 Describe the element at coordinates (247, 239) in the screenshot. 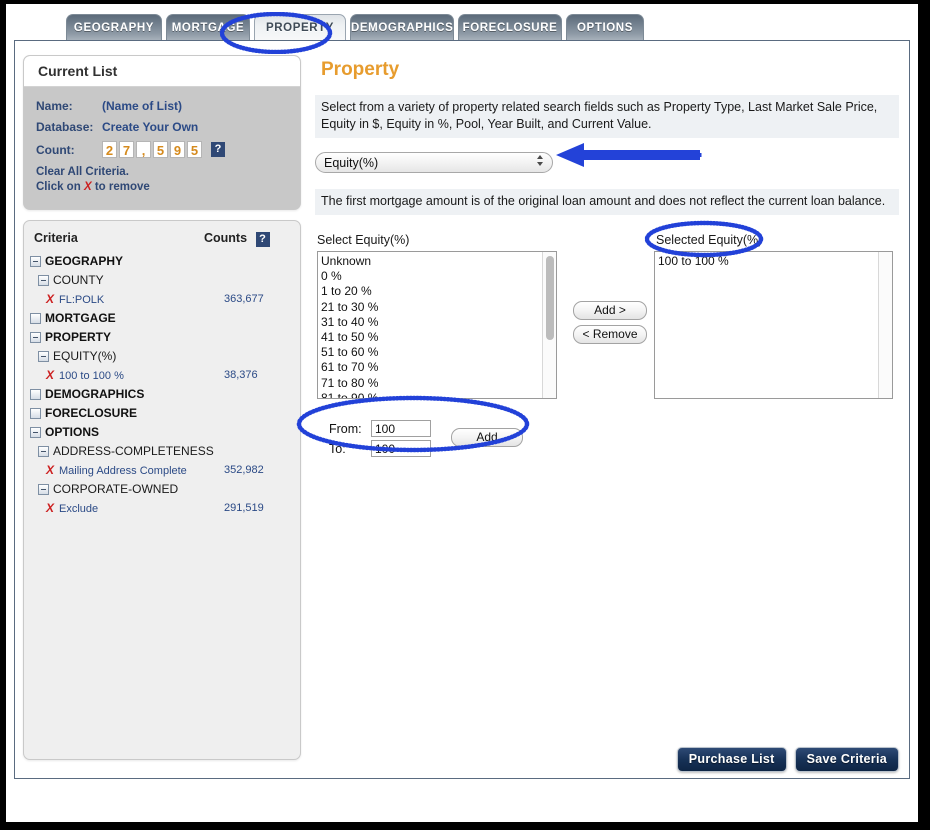

I see `counts-column-header: Counts ?` at that location.